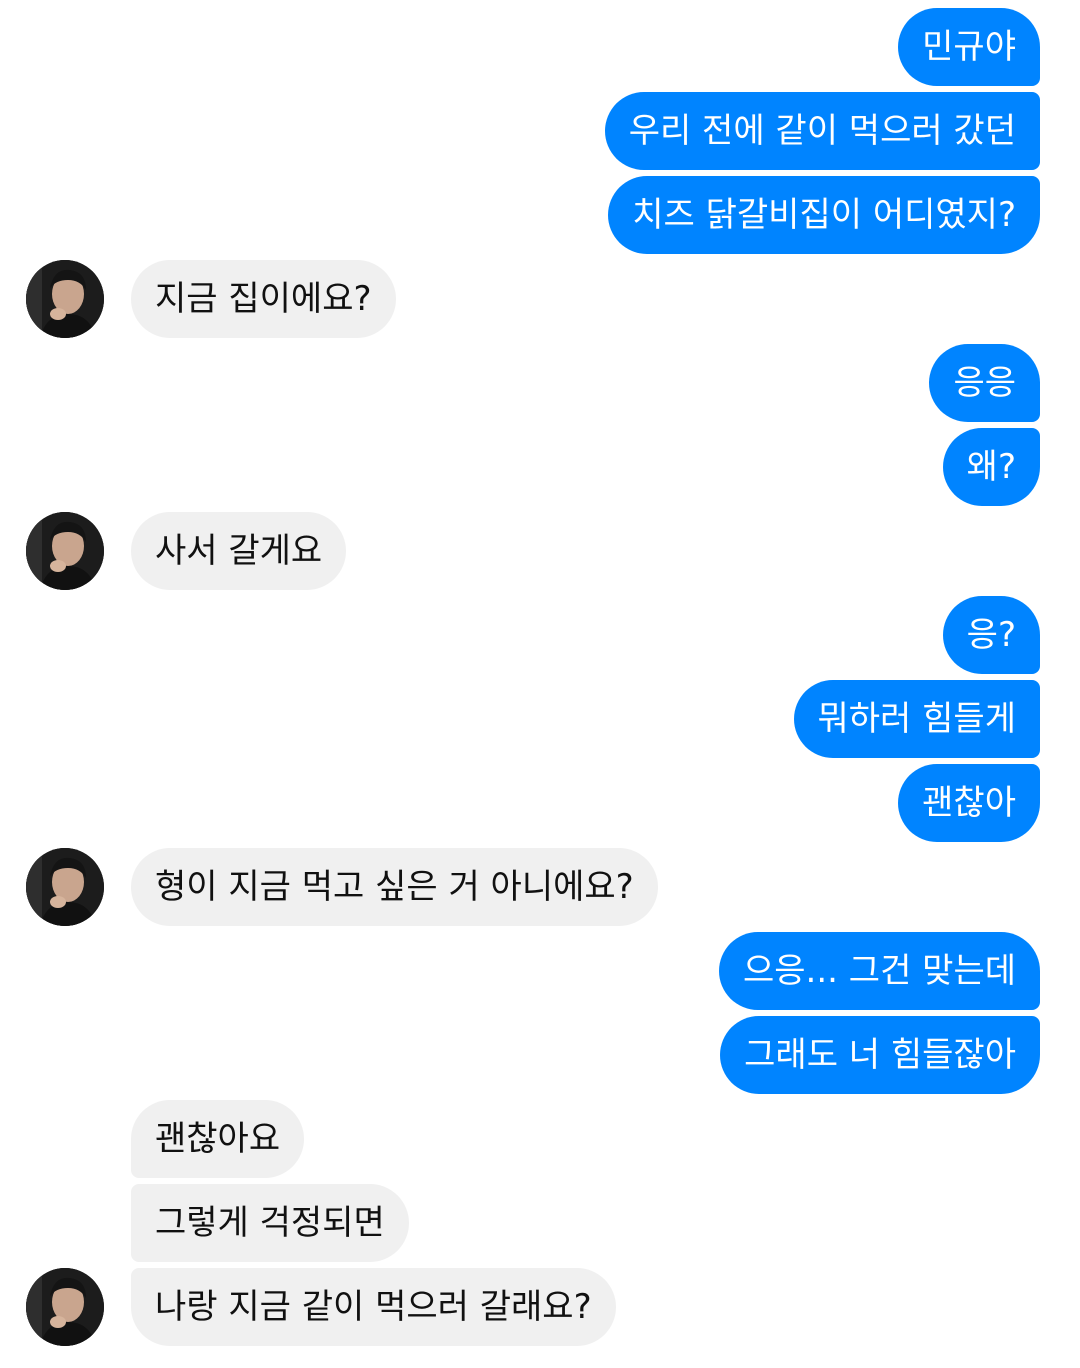 This screenshot has width=1080, height=1368. What do you see at coordinates (991, 635) in the screenshot?
I see `message-bubble-outgoing: 응?` at bounding box center [991, 635].